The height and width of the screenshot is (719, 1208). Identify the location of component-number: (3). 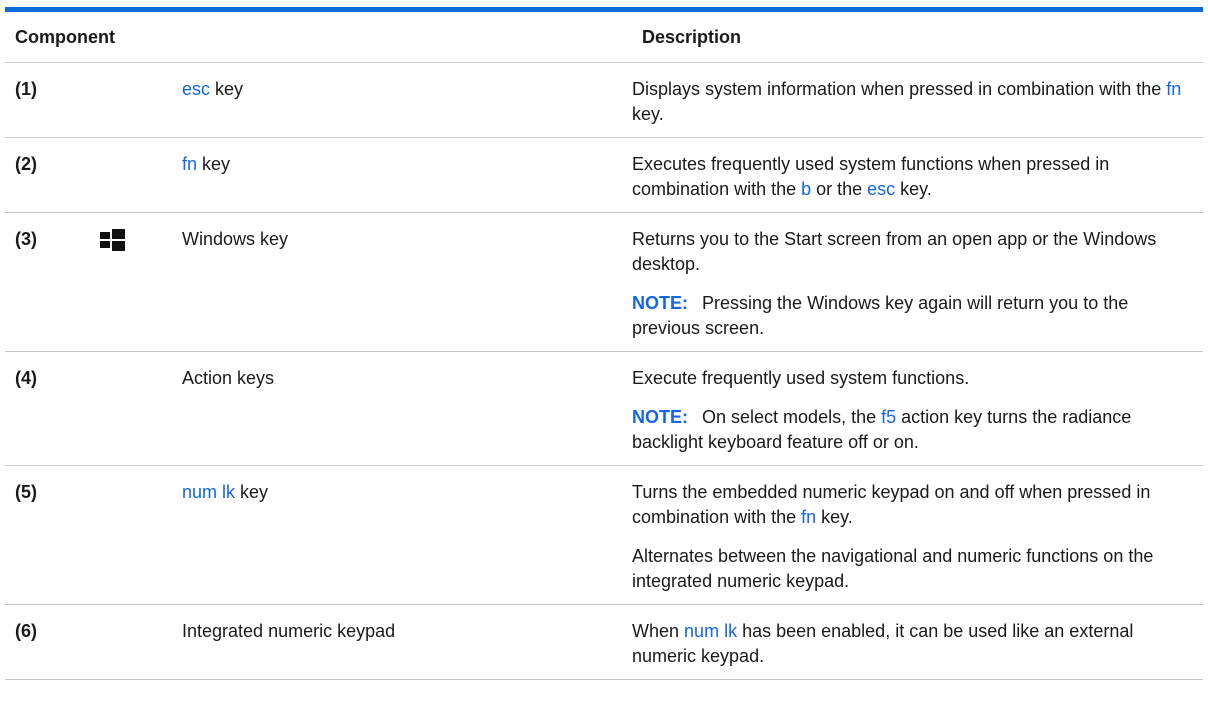
(52, 282).